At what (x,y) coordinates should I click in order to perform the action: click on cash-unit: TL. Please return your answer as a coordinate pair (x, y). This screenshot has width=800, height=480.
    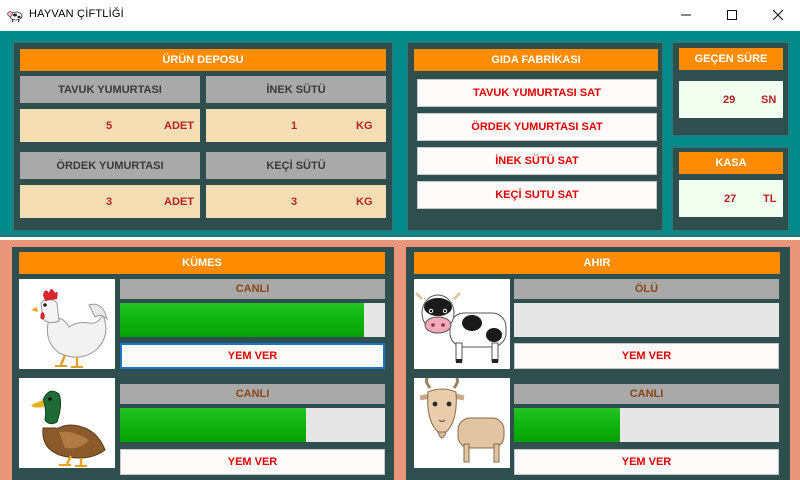
    Looking at the image, I should click on (770, 198).